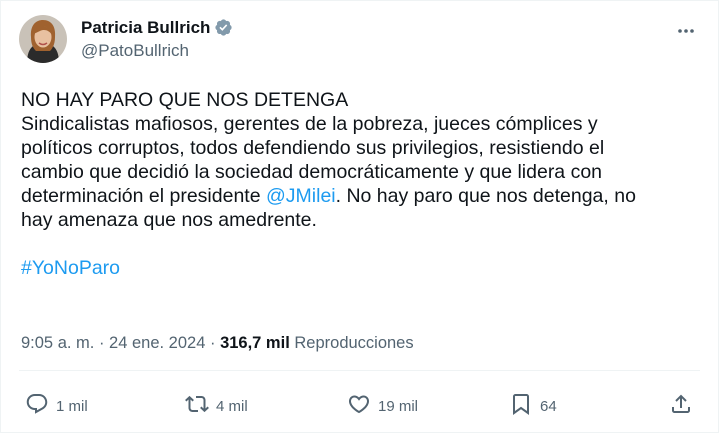  What do you see at coordinates (548, 406) in the screenshot?
I see `bookmark-count: 64` at bounding box center [548, 406].